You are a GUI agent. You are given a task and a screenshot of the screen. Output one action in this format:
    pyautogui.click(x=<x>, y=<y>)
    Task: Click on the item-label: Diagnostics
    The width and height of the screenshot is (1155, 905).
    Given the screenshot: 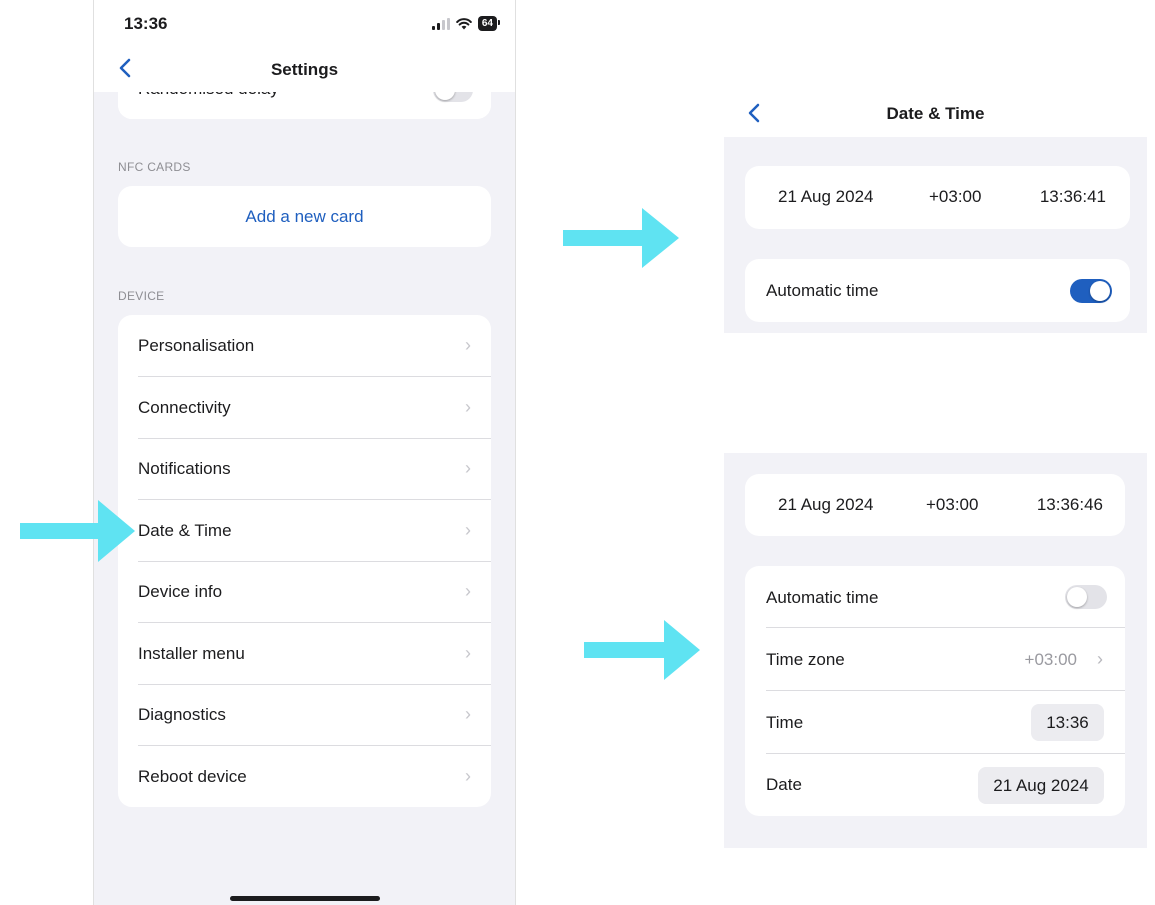 What is the action you would take?
    pyautogui.click(x=182, y=714)
    